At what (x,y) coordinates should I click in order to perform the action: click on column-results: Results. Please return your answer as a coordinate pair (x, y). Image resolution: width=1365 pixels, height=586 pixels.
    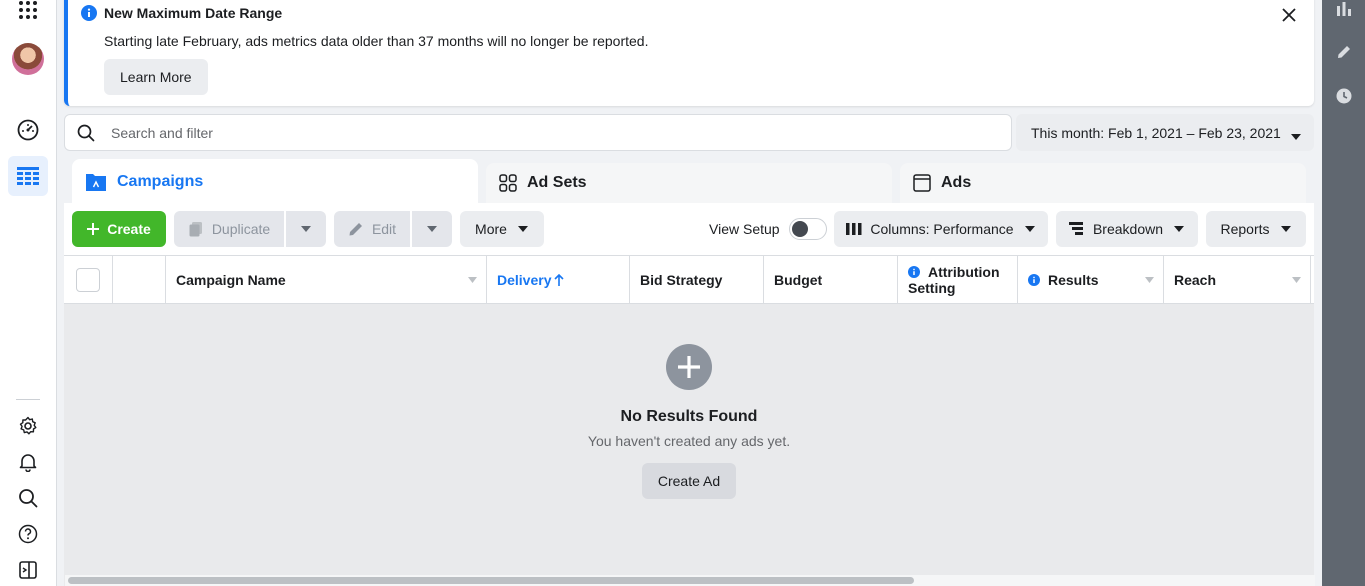
    Looking at the image, I should click on (1091, 279).